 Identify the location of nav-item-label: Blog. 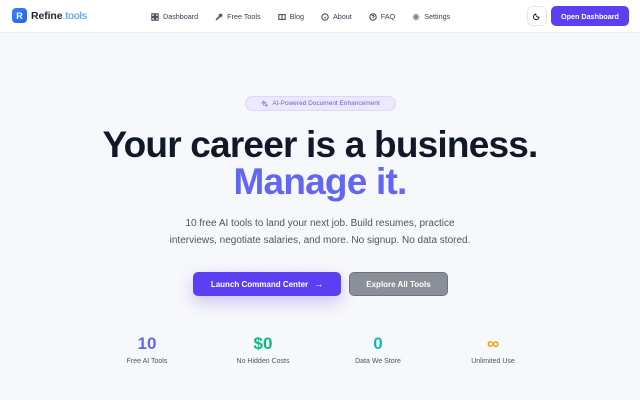
(296, 16).